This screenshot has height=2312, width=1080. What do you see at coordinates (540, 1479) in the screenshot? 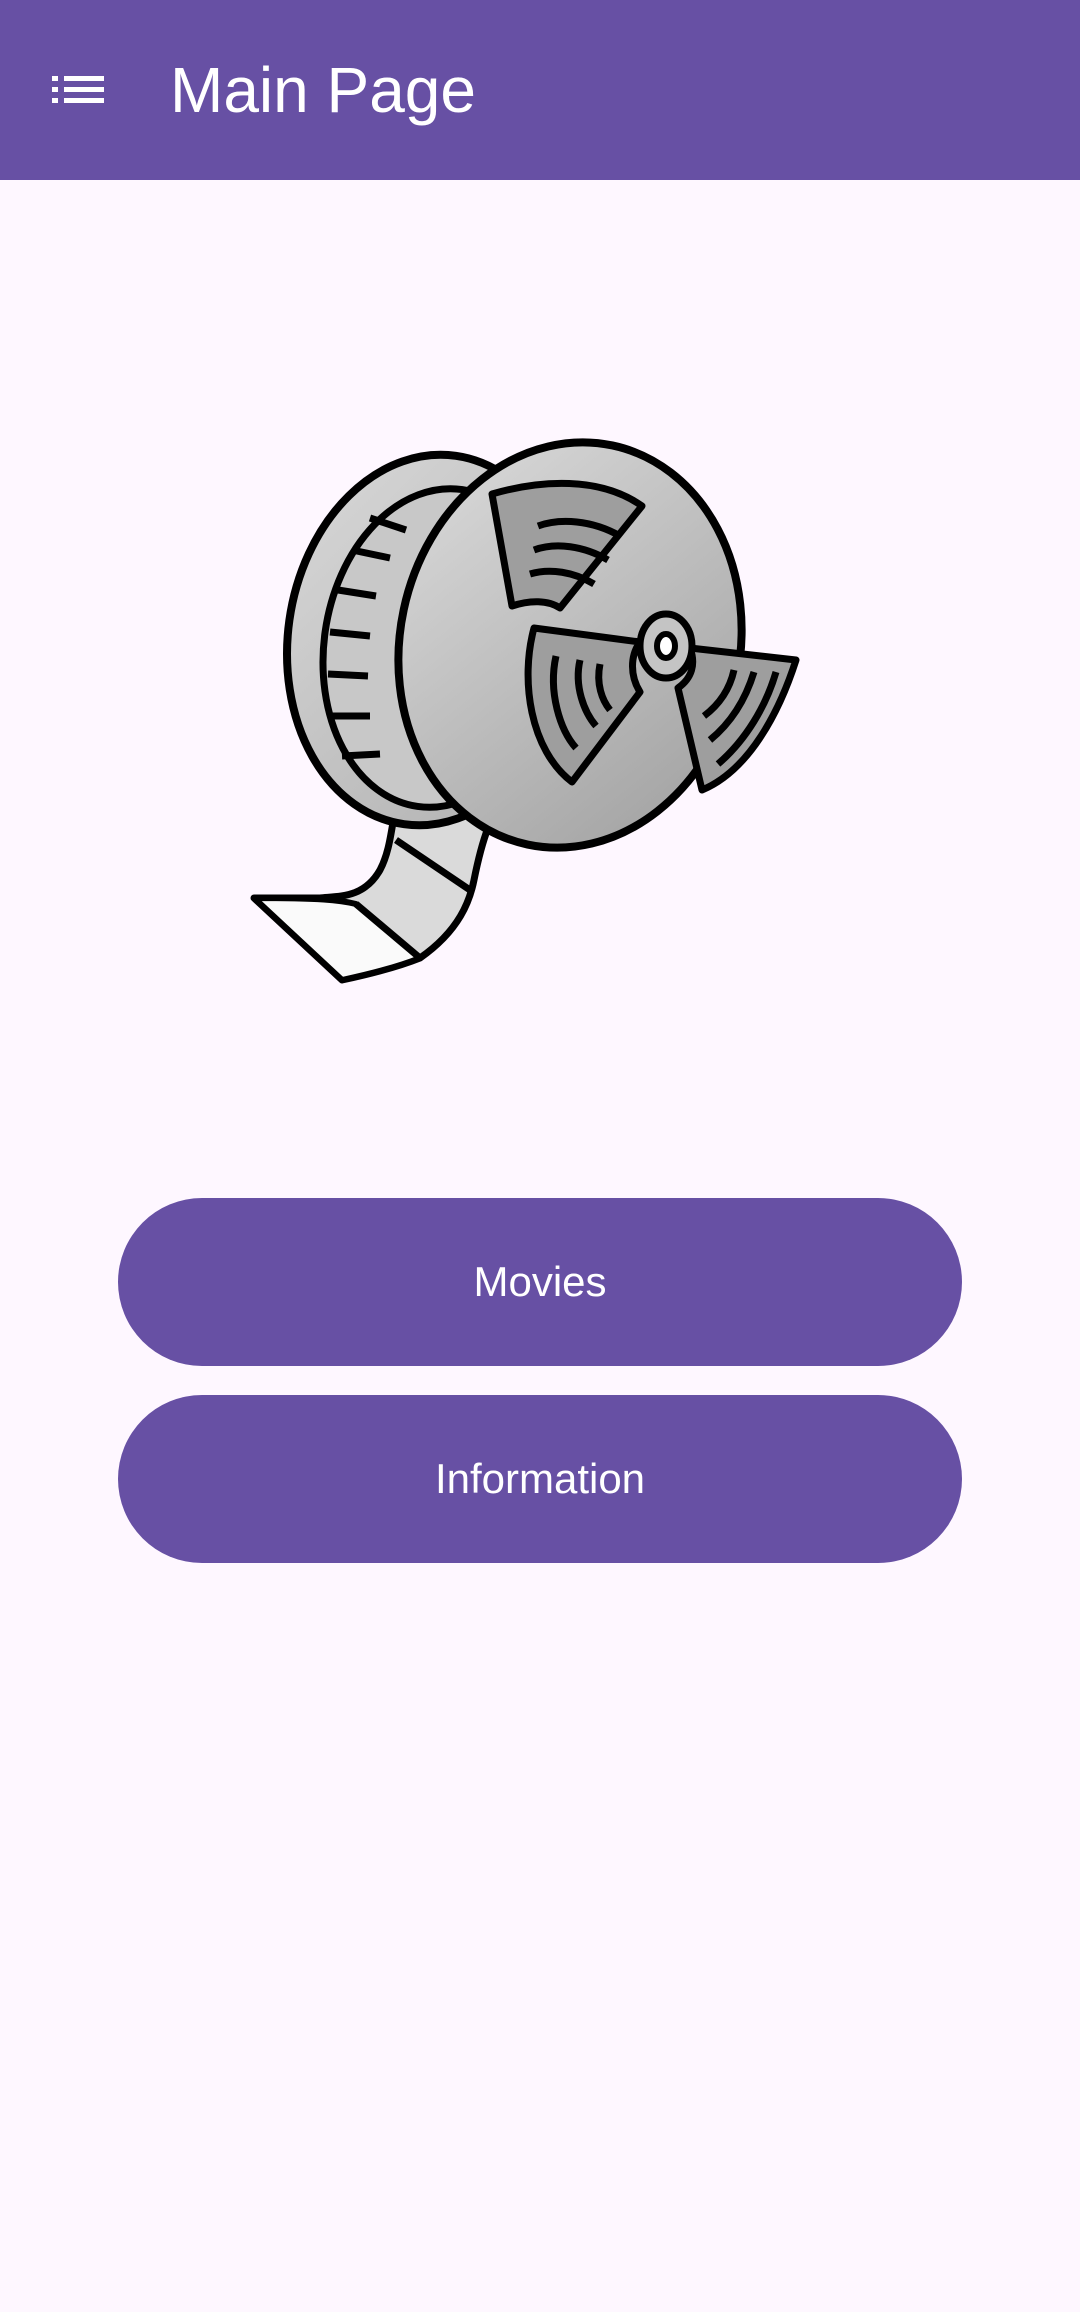
I see `information-button: Information` at bounding box center [540, 1479].